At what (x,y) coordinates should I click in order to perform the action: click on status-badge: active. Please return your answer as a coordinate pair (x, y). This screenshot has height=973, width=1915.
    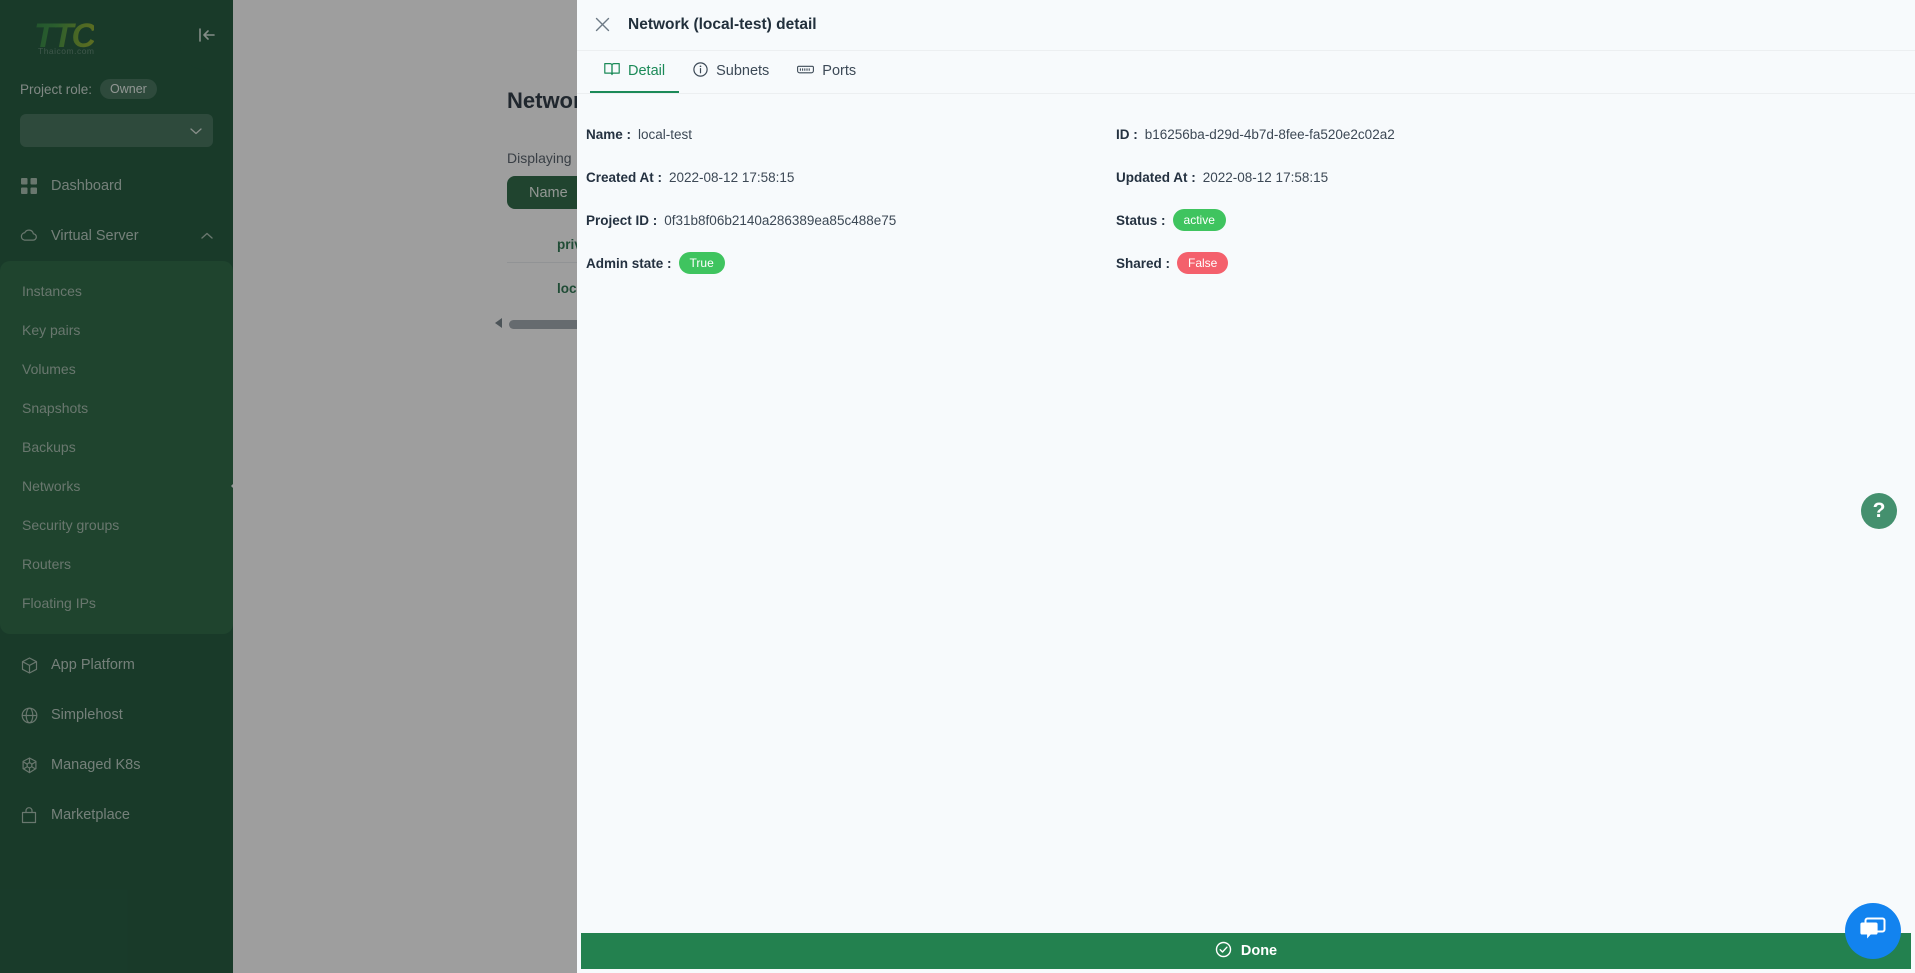
    Looking at the image, I should click on (1199, 220).